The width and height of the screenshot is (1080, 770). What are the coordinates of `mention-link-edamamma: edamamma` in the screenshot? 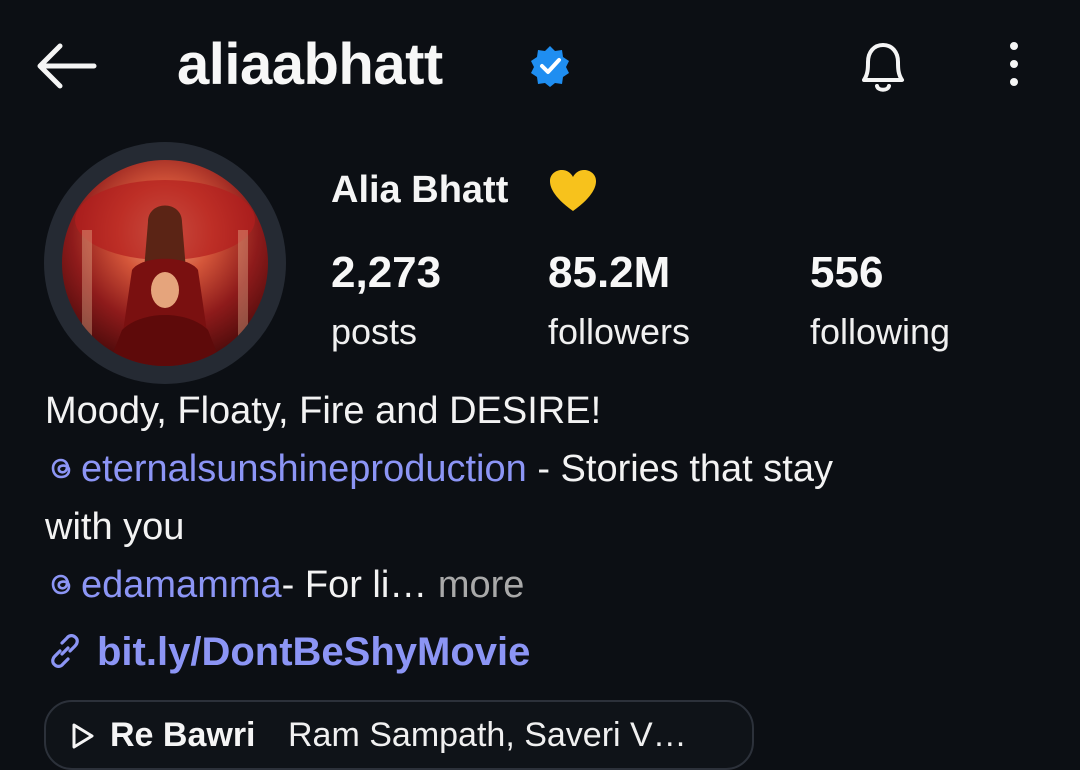 It's located at (163, 585).